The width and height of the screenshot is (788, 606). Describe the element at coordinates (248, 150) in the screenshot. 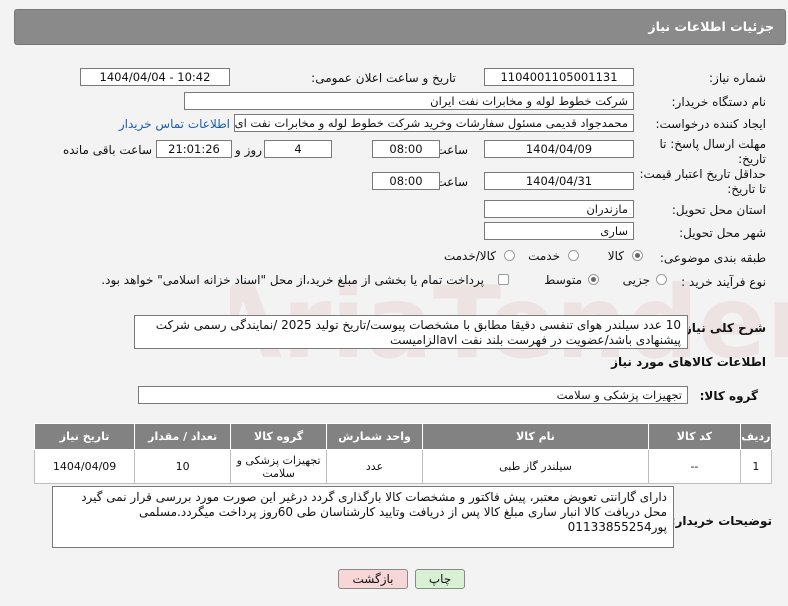

I see `days-label: روز و` at that location.